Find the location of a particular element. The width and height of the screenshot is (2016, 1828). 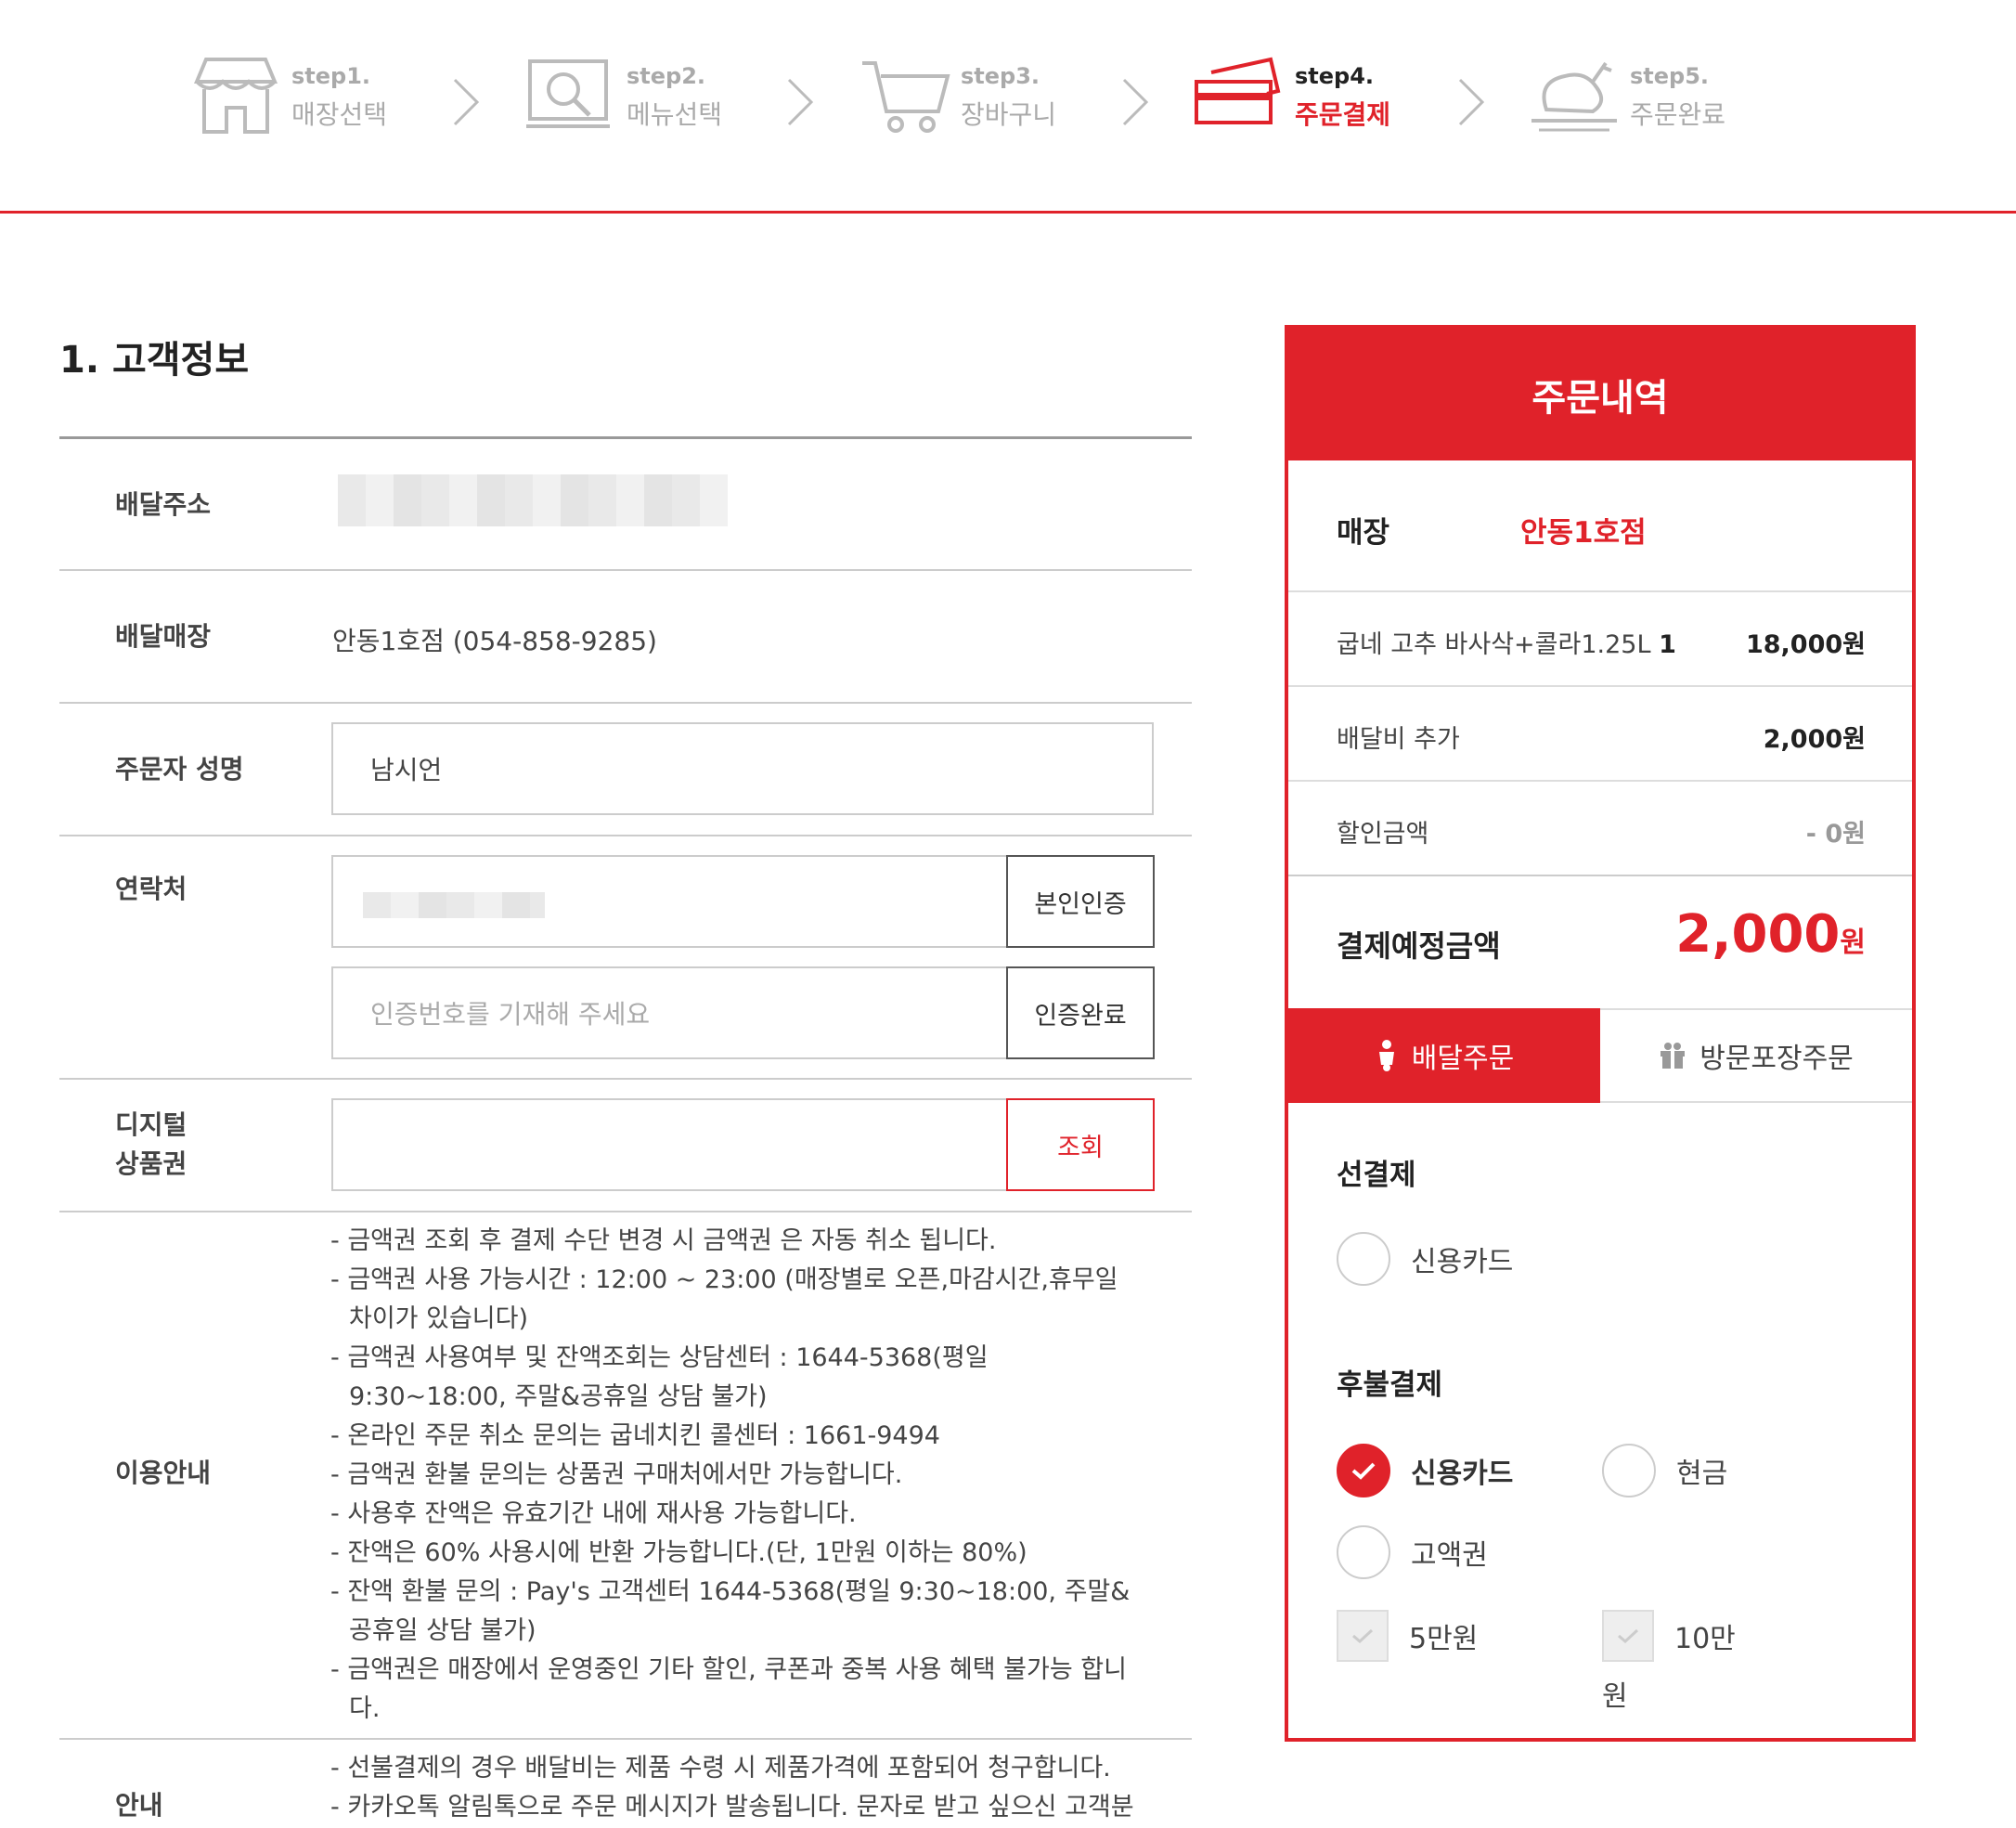

total-label: 결제예정금액 is located at coordinates (1419, 946).